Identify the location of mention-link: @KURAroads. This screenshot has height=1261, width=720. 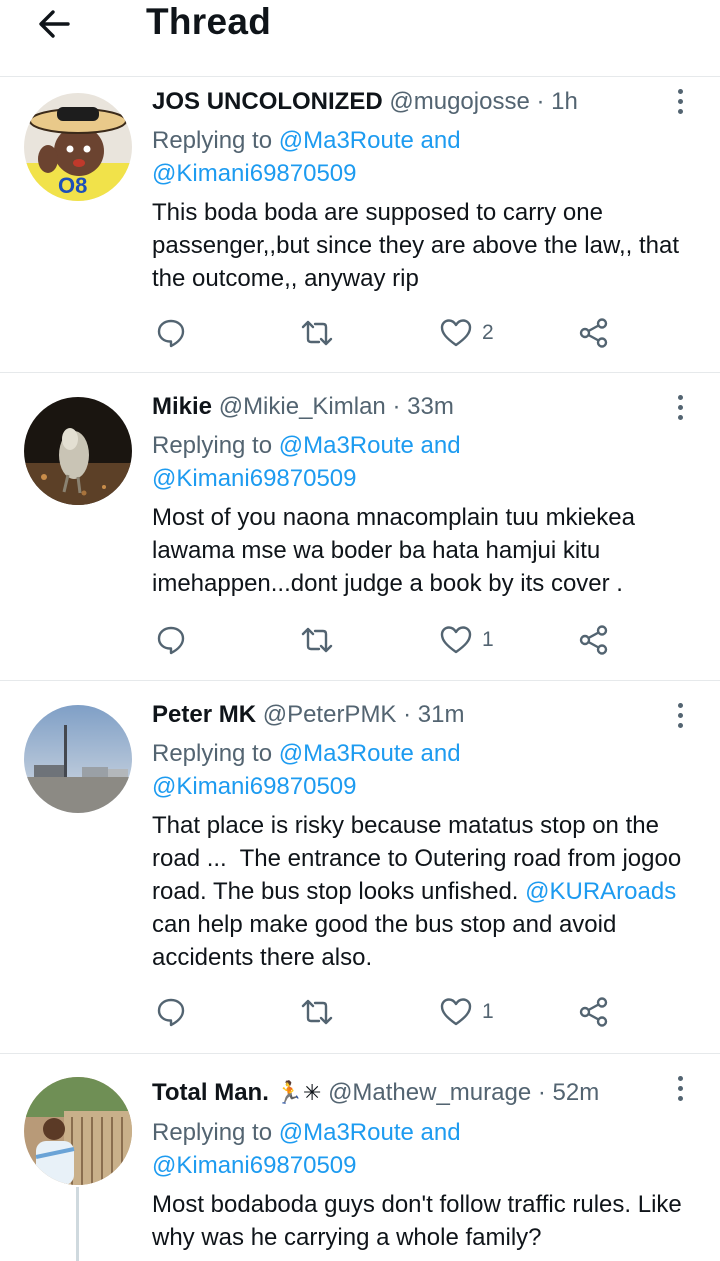
(600, 891).